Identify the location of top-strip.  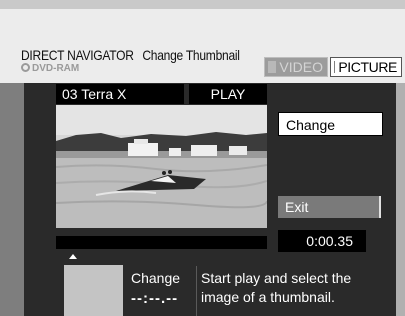
(202, 4).